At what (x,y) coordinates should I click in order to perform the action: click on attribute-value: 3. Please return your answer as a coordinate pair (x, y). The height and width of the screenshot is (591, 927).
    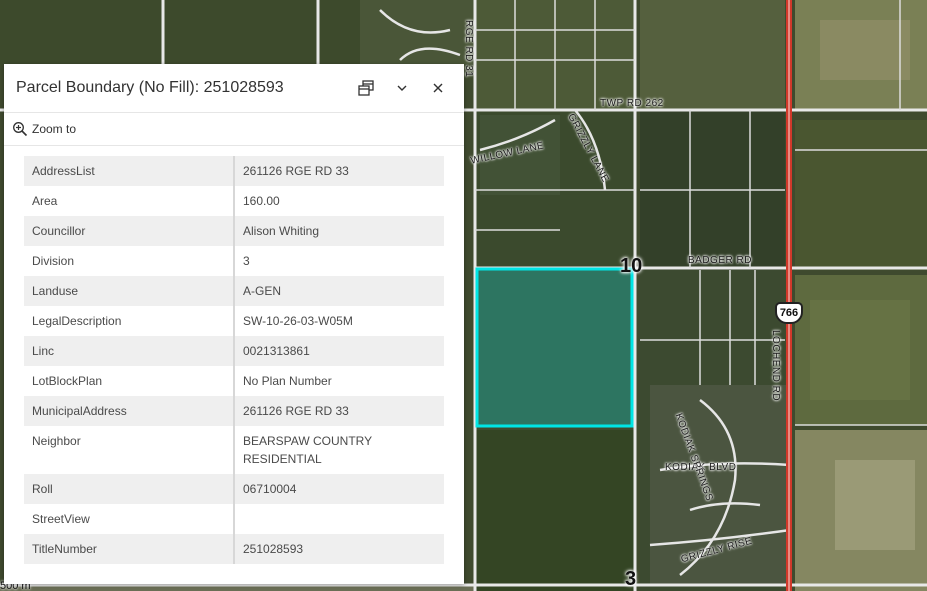
    Looking at the image, I should click on (339, 261).